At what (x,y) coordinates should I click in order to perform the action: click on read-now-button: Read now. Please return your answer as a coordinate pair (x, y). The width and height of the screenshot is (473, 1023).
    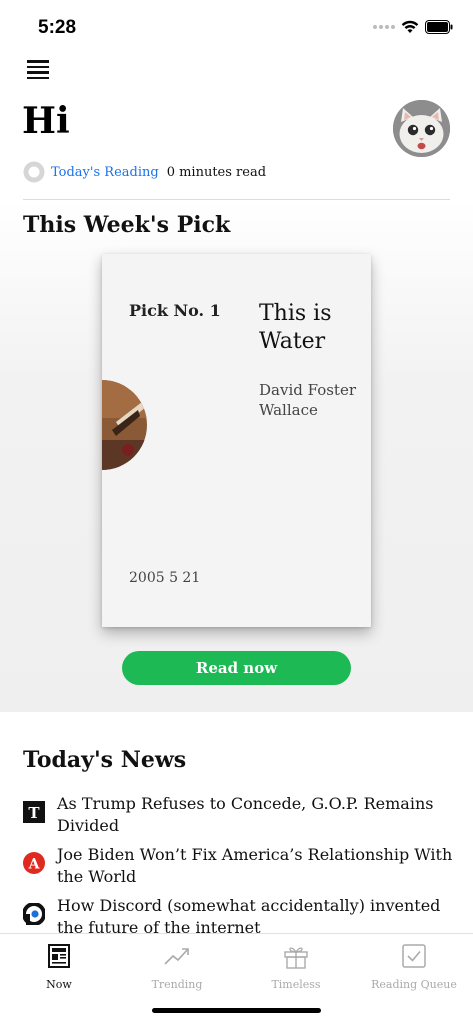
    Looking at the image, I should click on (236, 668).